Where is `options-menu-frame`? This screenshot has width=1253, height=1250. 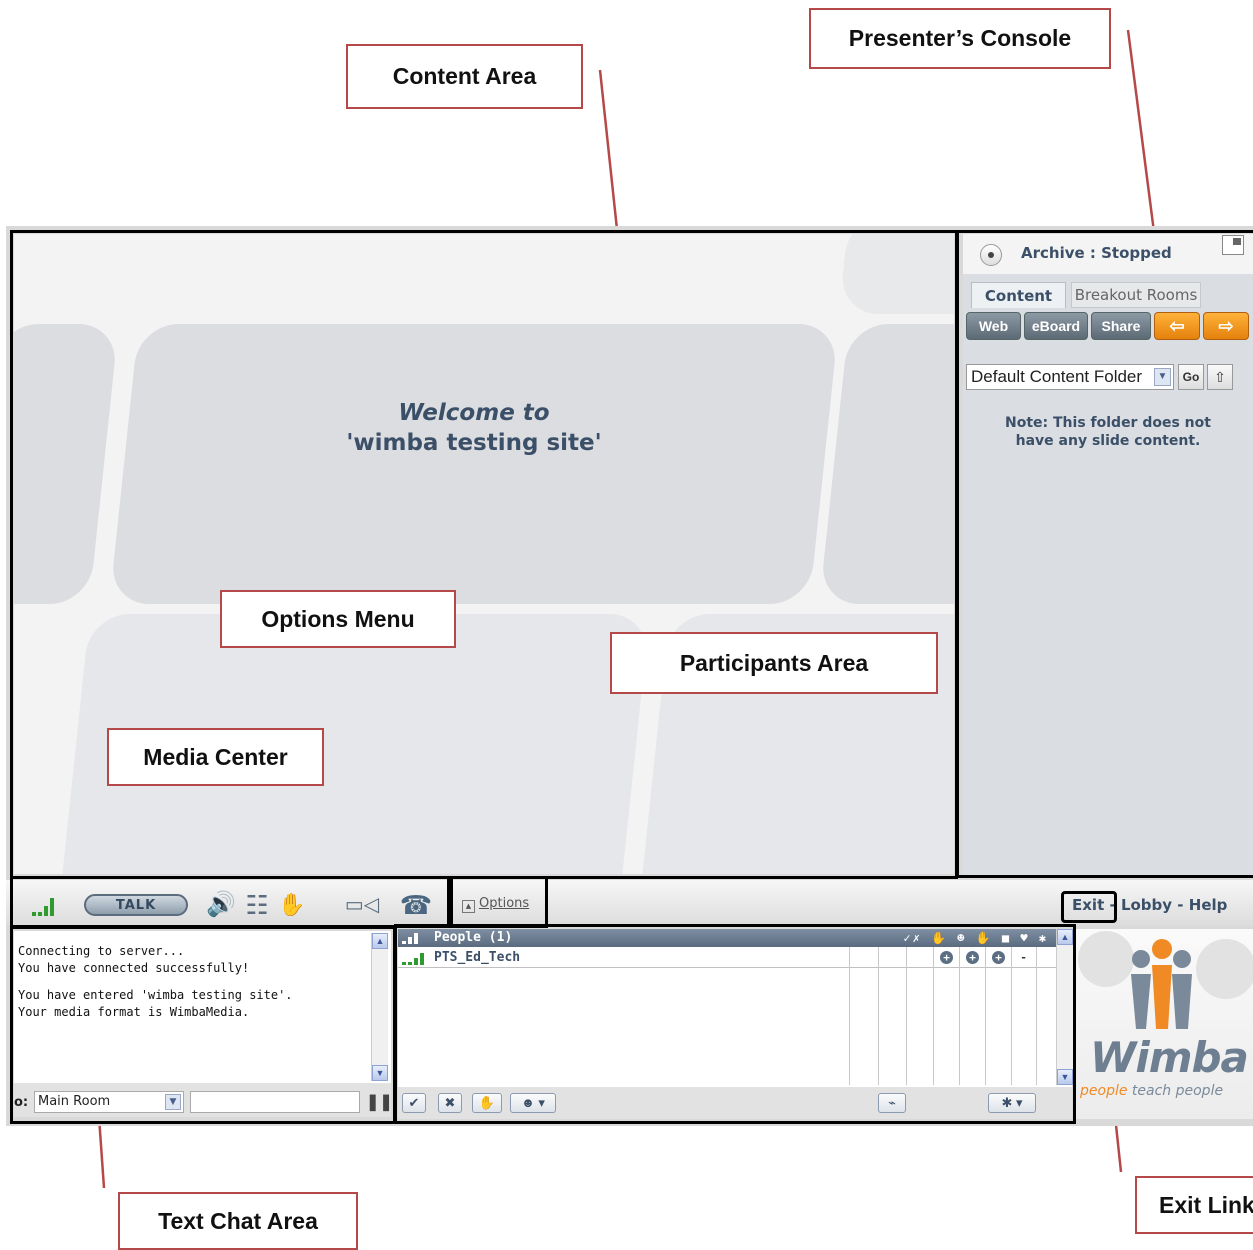
options-menu-frame is located at coordinates (499, 902).